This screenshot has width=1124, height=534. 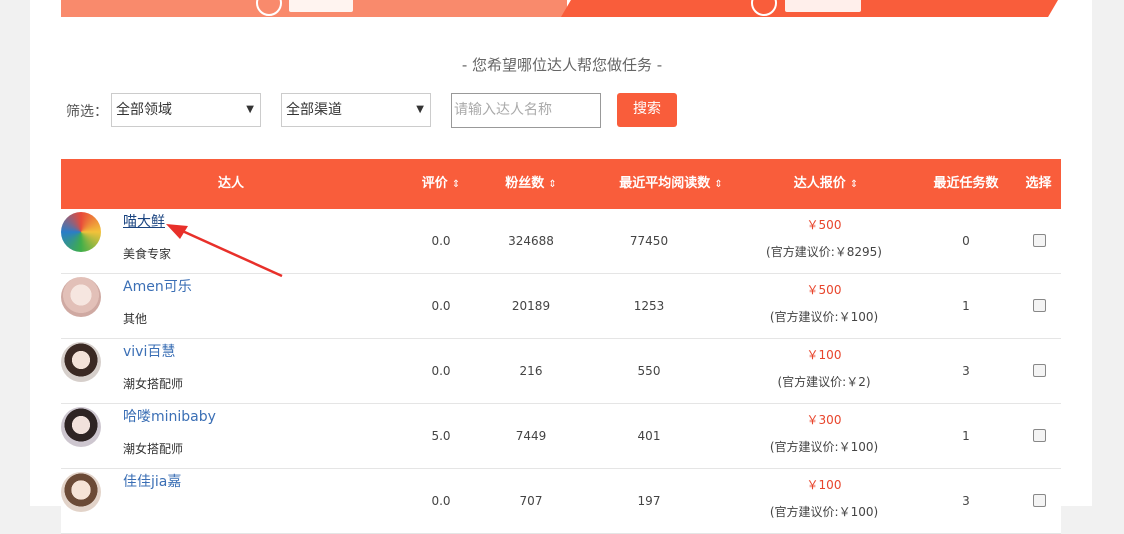 I want to click on channel-select-value: 全部渠道, so click(x=314, y=110).